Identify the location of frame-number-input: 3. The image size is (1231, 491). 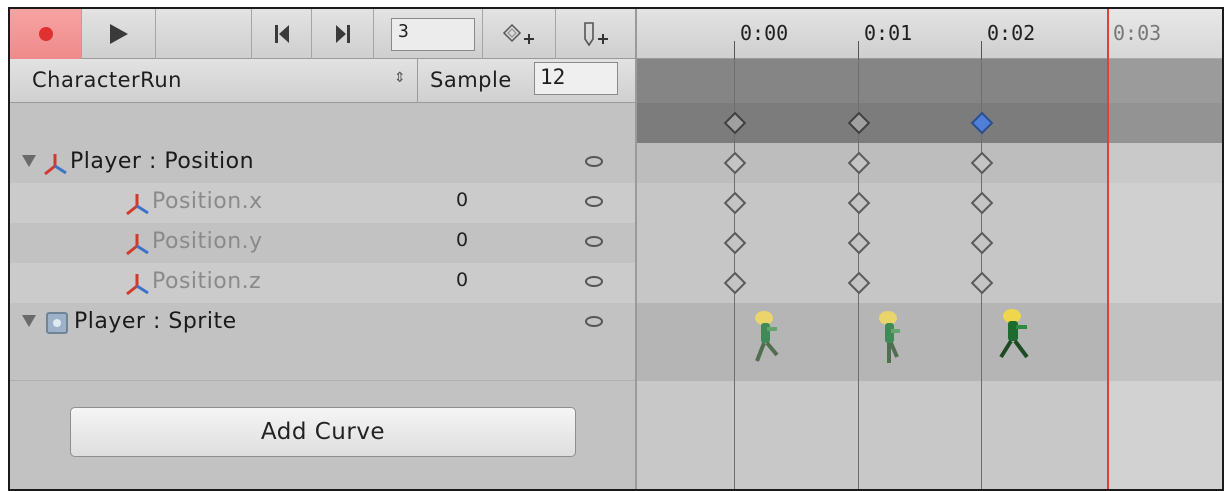
(433, 34).